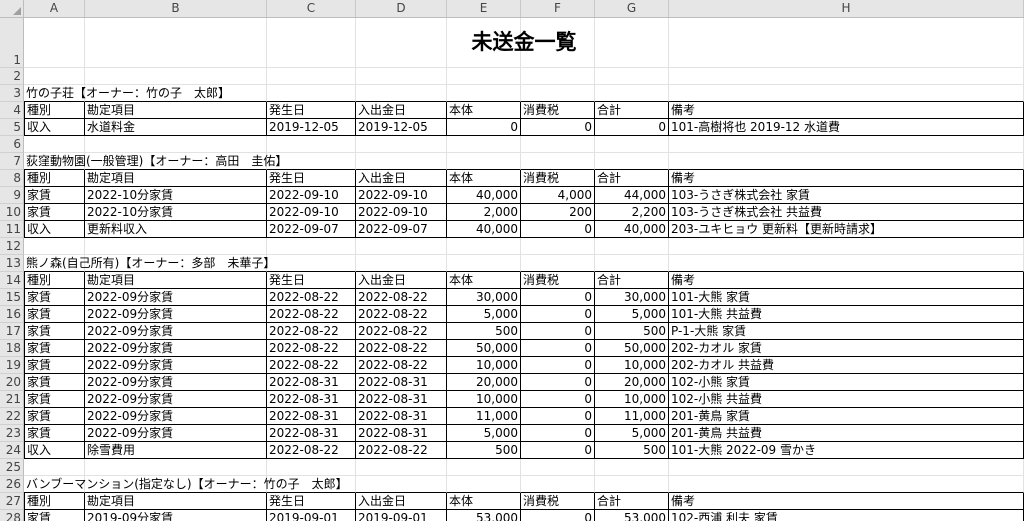 This screenshot has height=521, width=1024. I want to click on table-cell: 44,000, so click(632, 195).